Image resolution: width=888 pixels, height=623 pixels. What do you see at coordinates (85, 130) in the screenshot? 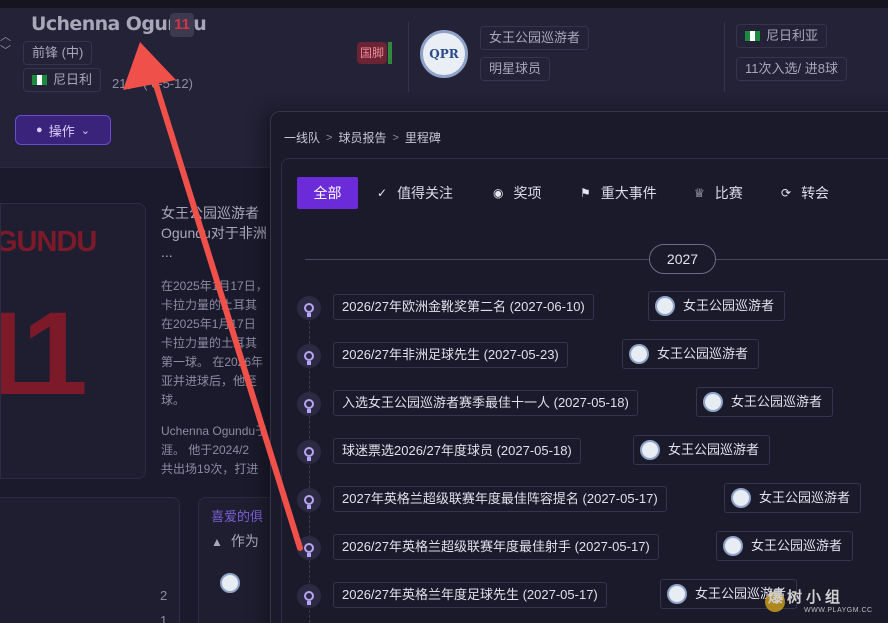
I see `chevron-down-icon: ⌄` at bounding box center [85, 130].